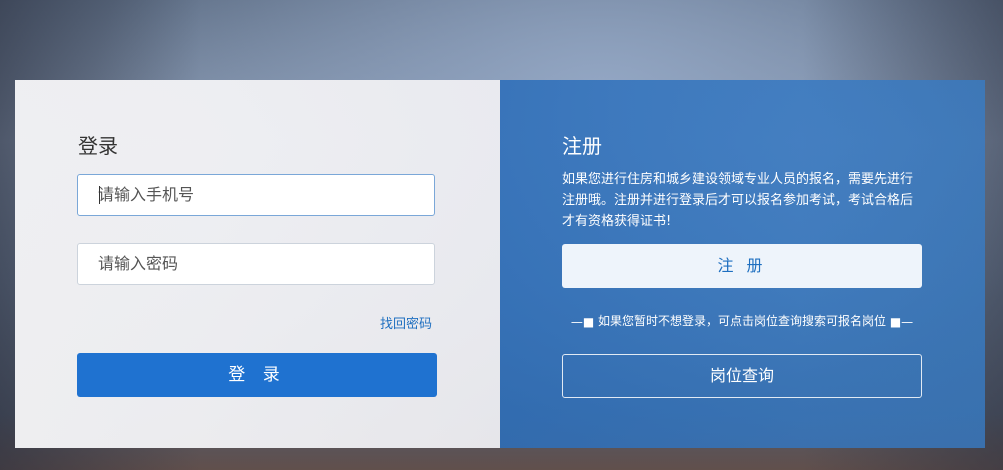  Describe the element at coordinates (99, 195) in the screenshot. I see `text-caret` at that location.